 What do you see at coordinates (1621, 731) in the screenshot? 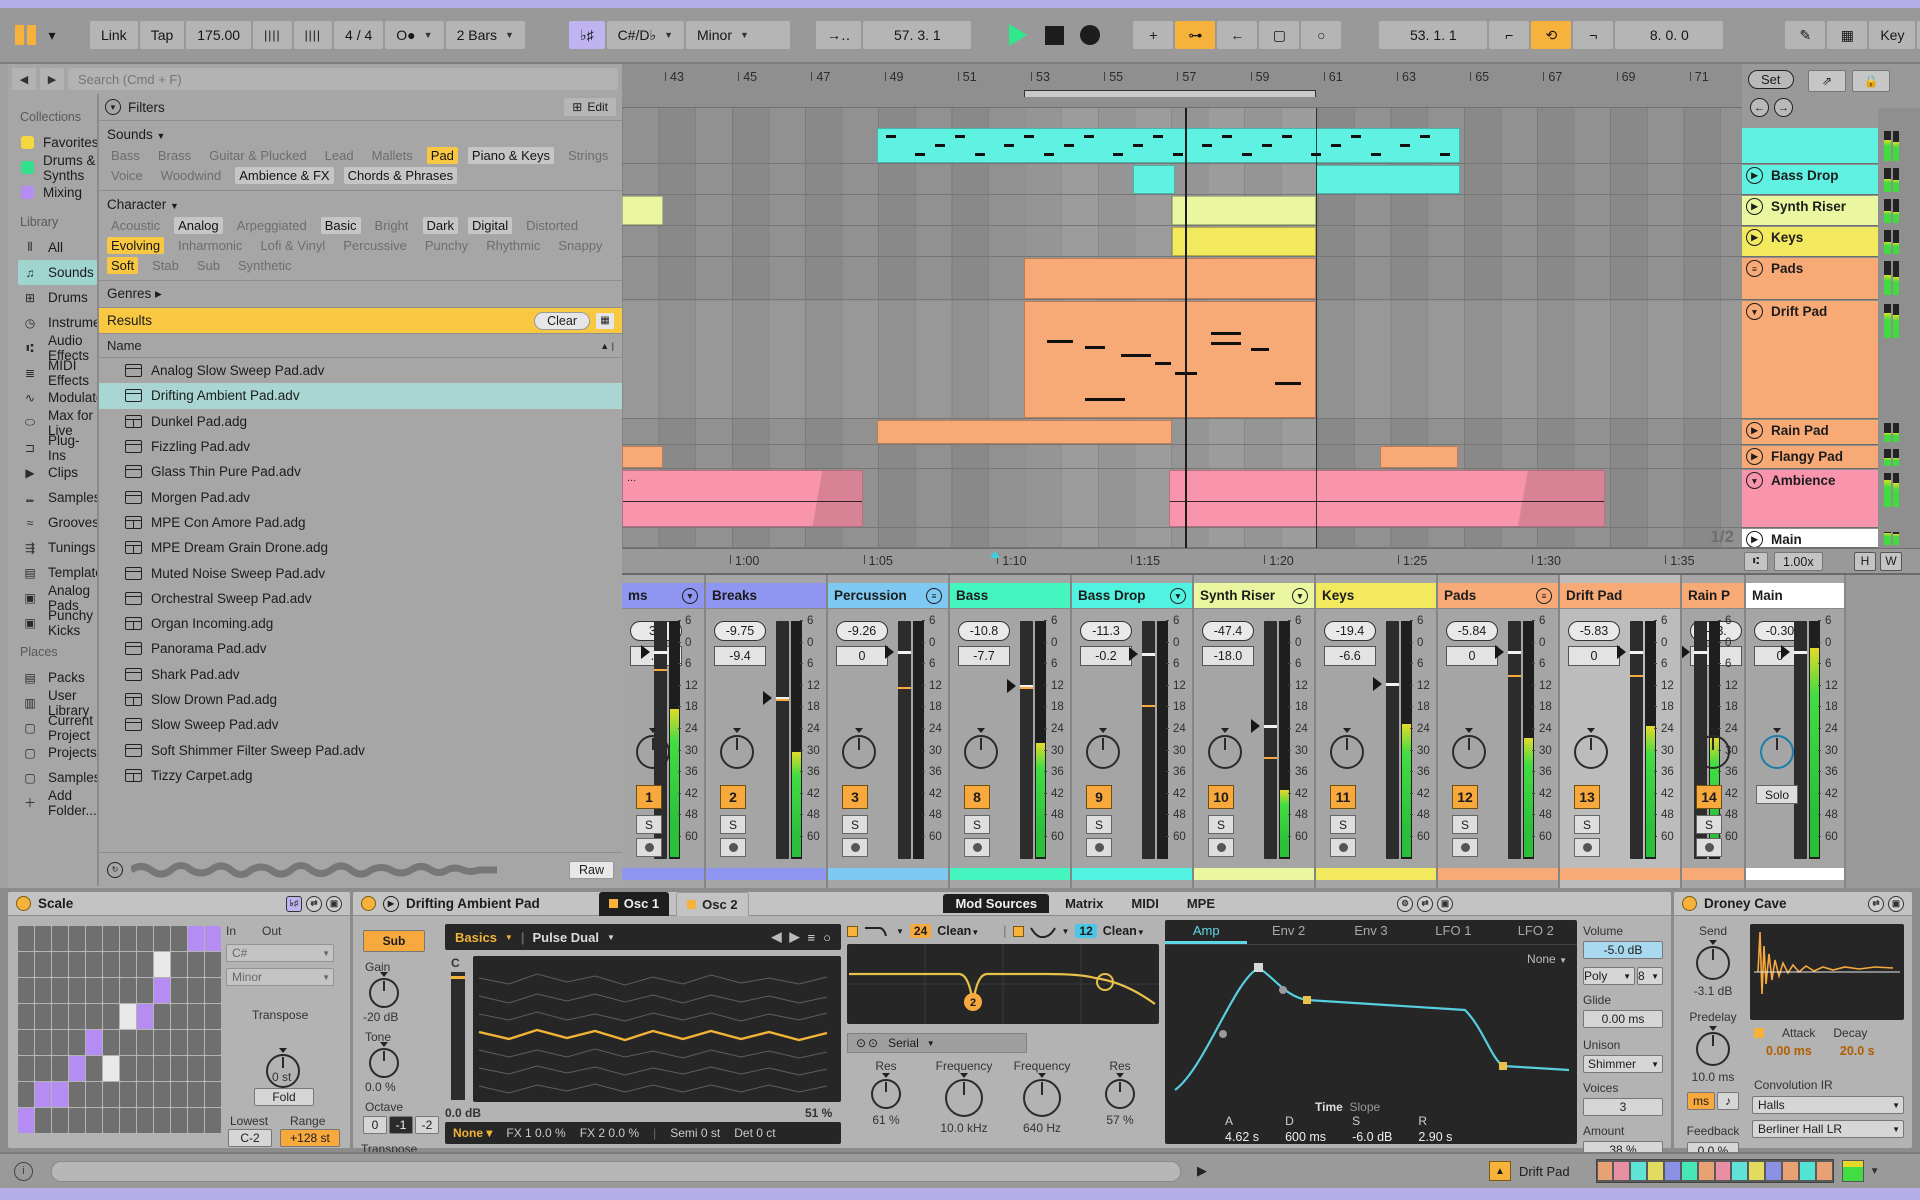
I see `mixer-strip-drift-pad: Drift Pad -5.83 0 6 0 6 12 18 24 30 36 42 48 60 13 S` at bounding box center [1621, 731].